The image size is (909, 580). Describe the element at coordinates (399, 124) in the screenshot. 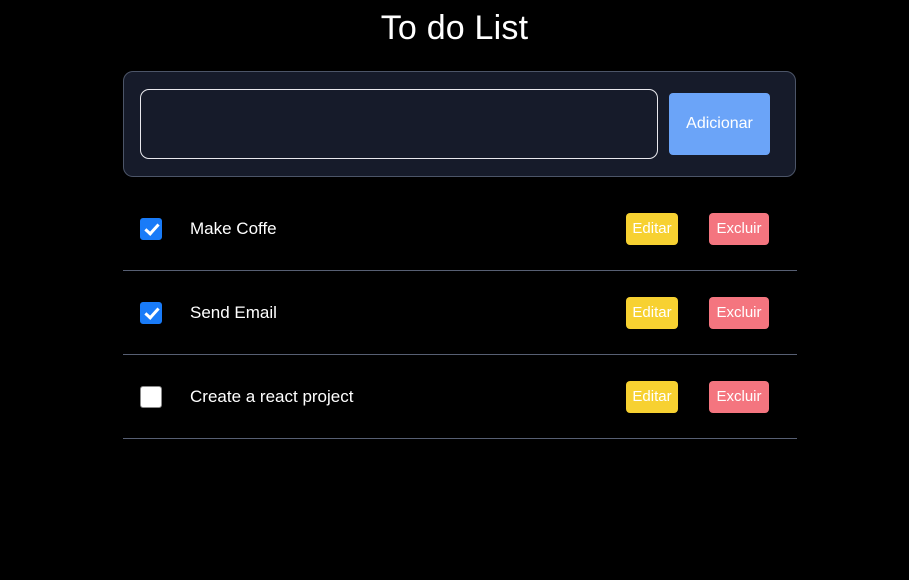

I see `new-task-input` at that location.